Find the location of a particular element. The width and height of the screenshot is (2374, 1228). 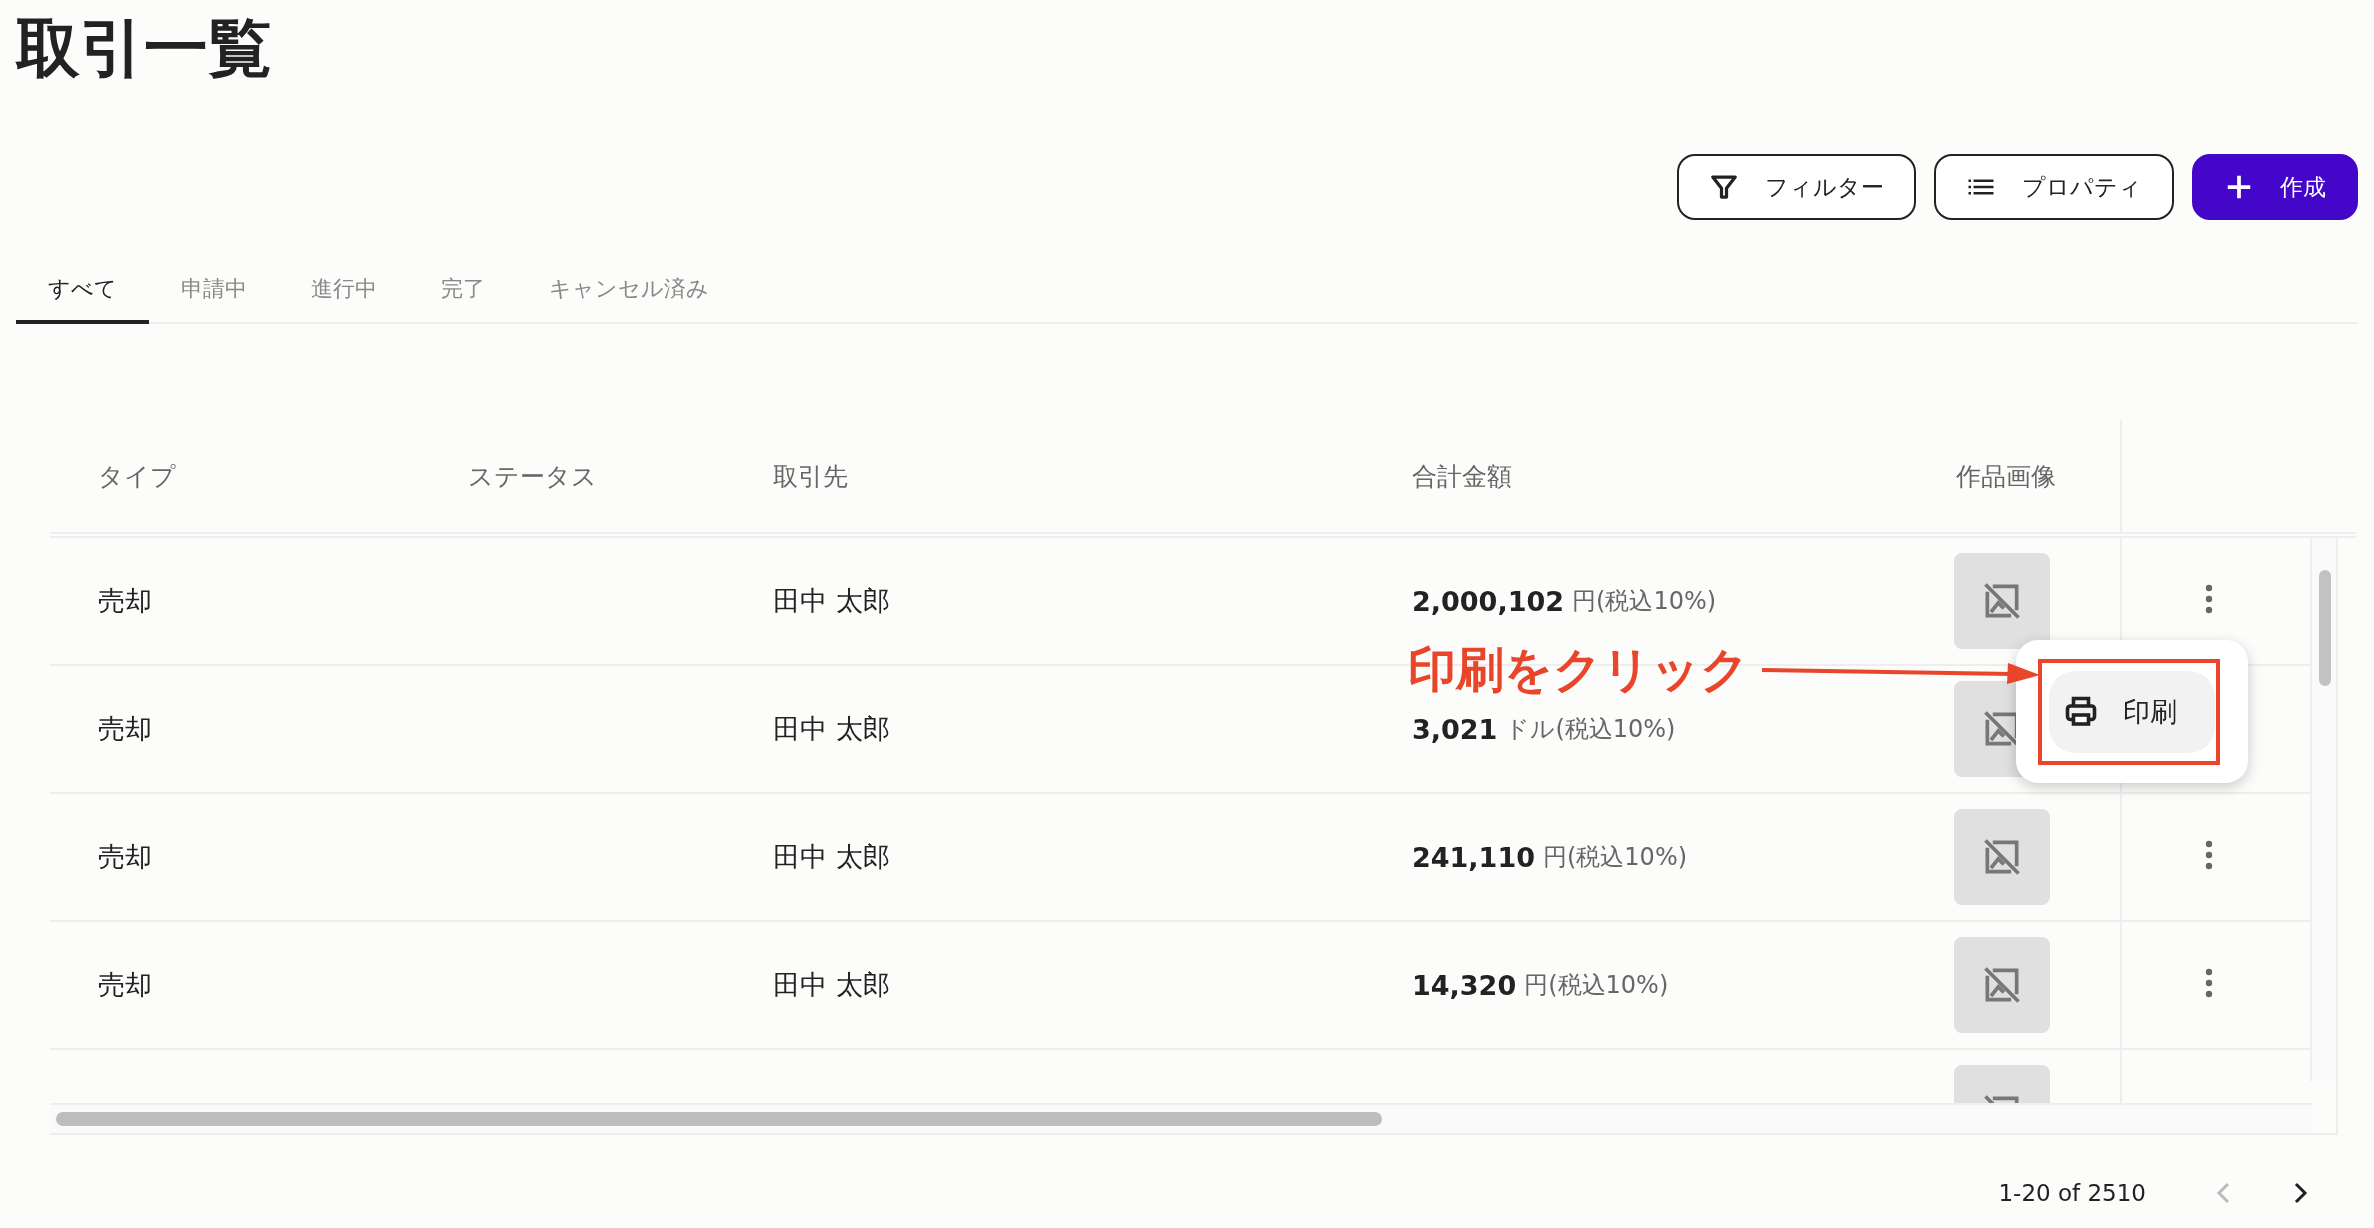

page-range: 1-20 of 2510 is located at coordinates (2072, 1193).